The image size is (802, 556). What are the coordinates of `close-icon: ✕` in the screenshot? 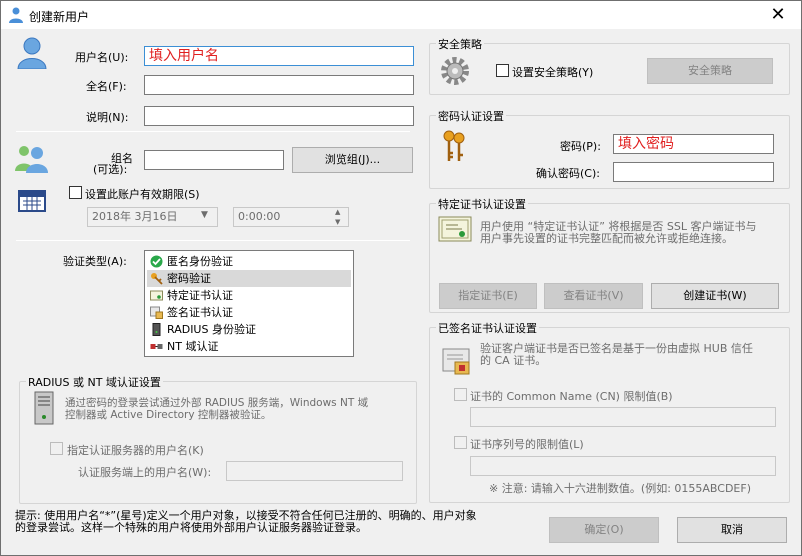 It's located at (778, 15).